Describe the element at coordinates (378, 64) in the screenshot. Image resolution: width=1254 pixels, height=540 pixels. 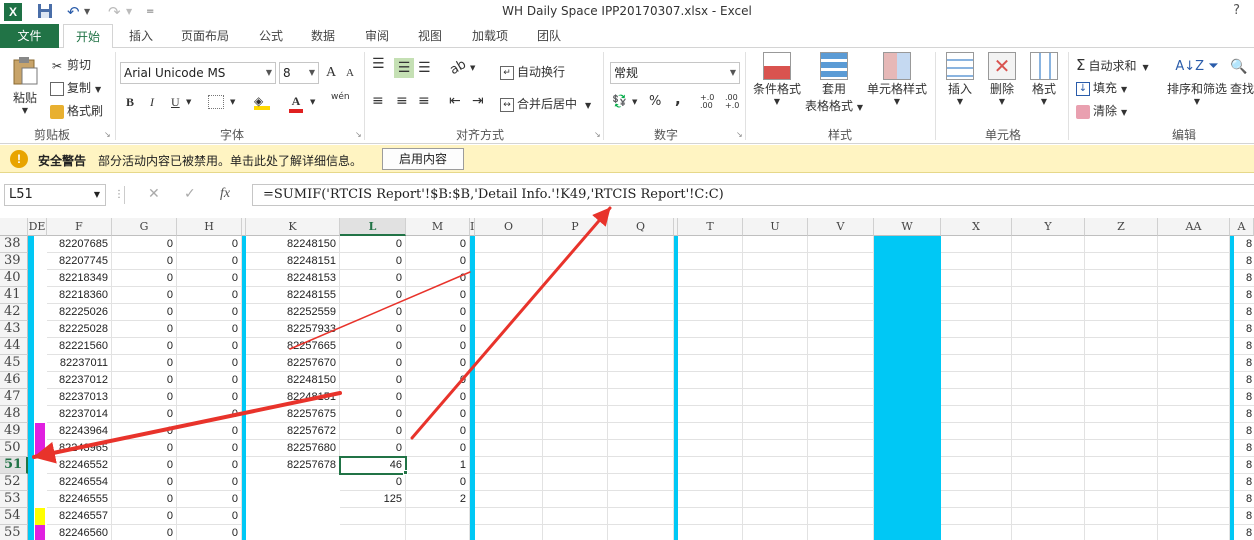
I see `align-top-icon: ☰` at that location.